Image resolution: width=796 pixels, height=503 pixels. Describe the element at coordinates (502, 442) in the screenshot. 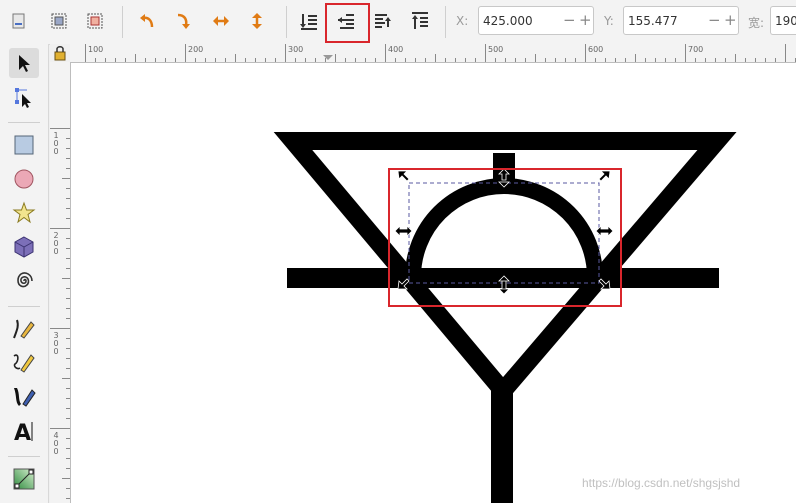

I see `vertical-stem` at that location.